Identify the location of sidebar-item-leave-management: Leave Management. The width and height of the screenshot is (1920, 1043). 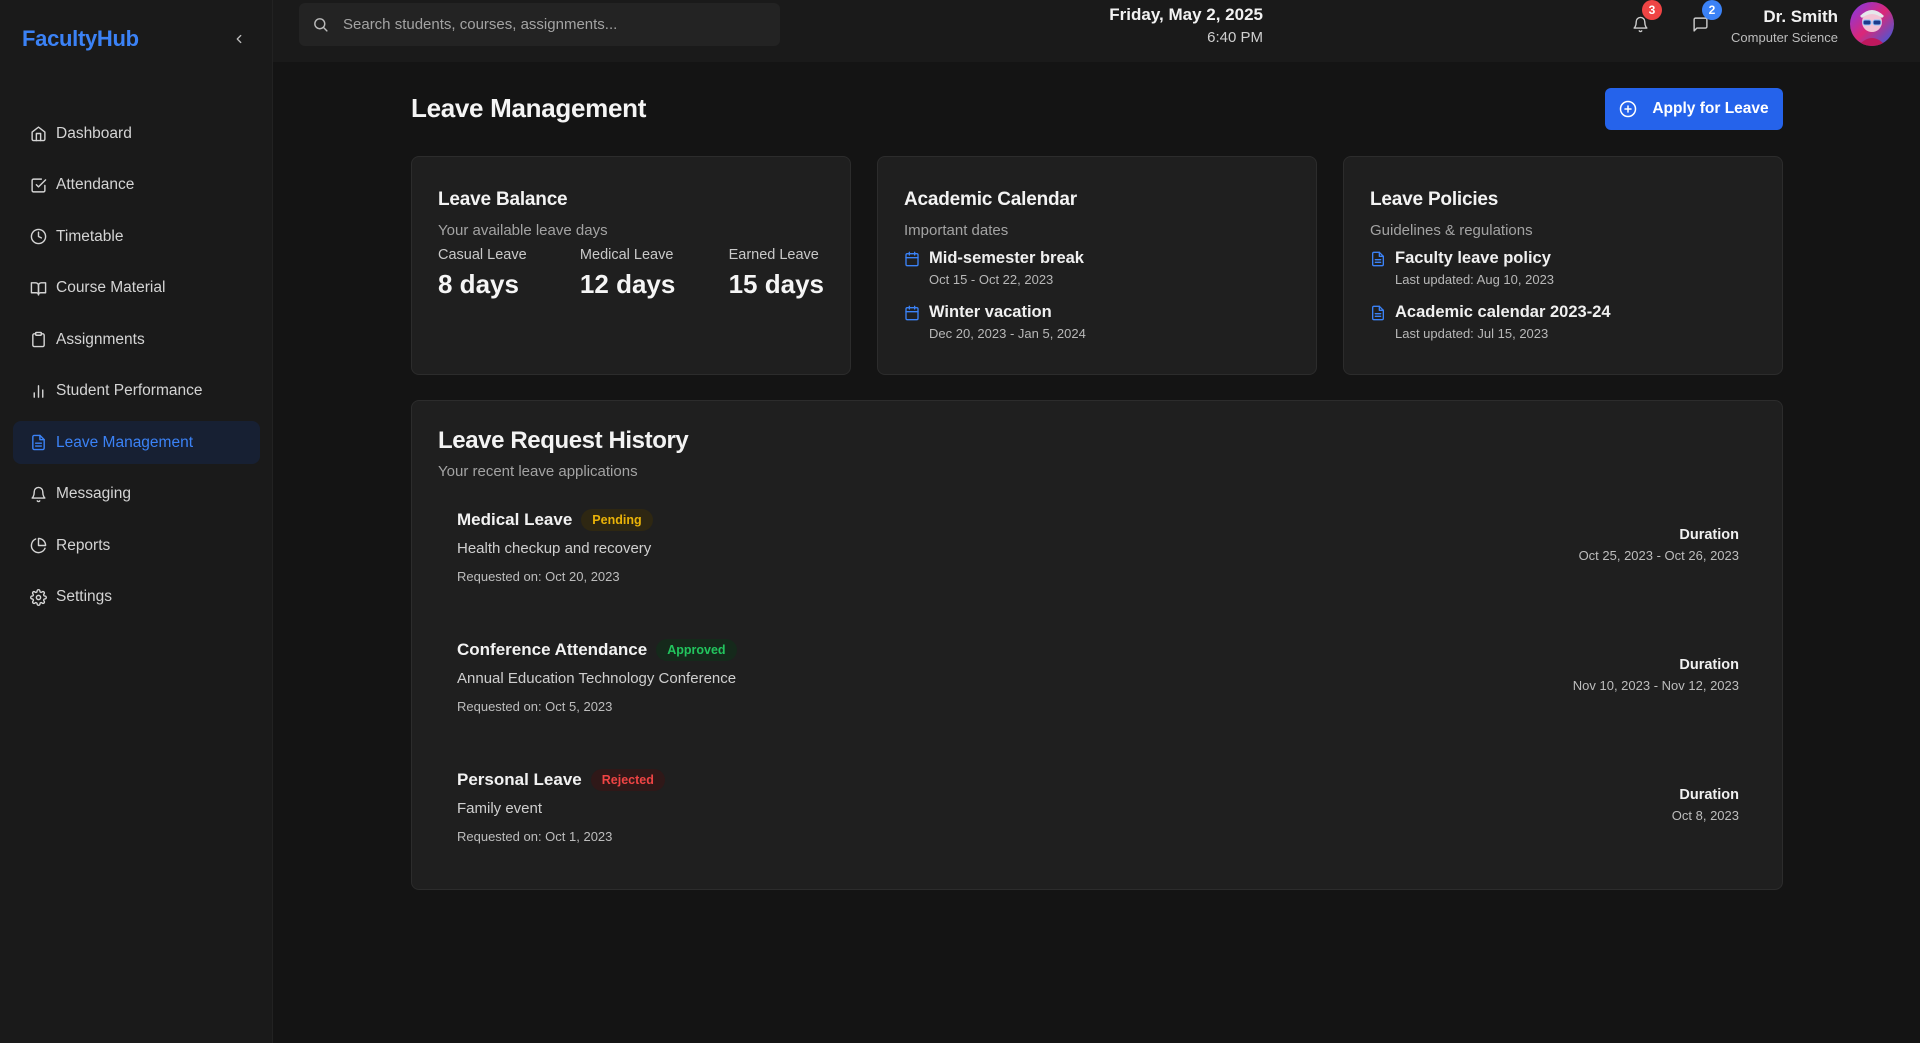
(136, 442).